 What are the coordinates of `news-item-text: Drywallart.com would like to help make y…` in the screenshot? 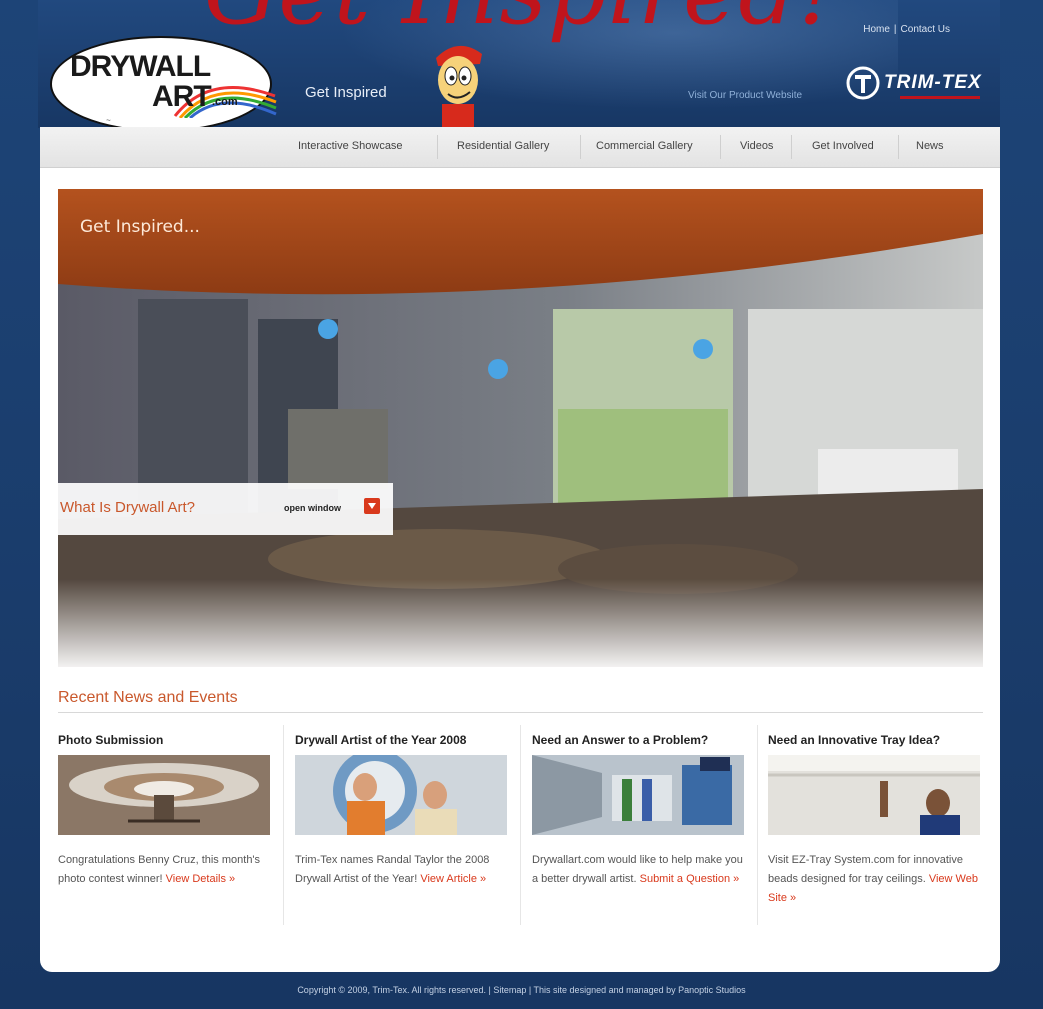 It's located at (638, 870).